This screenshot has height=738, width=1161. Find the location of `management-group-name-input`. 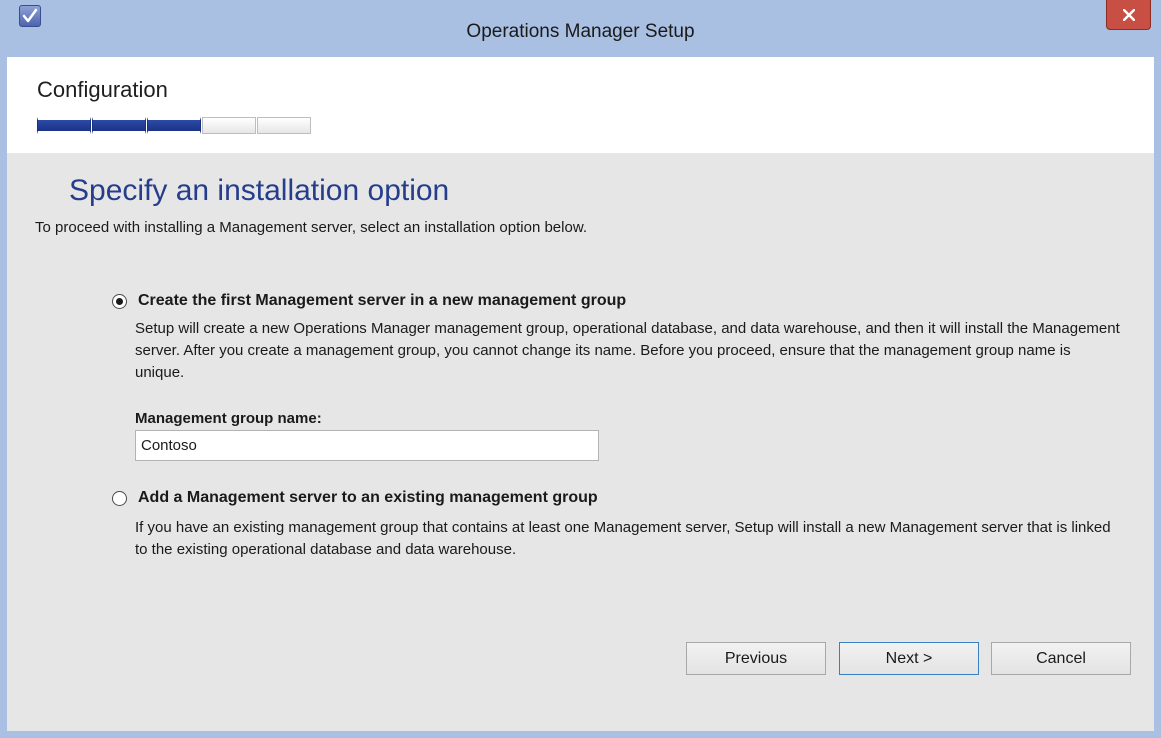

management-group-name-input is located at coordinates (367, 445).